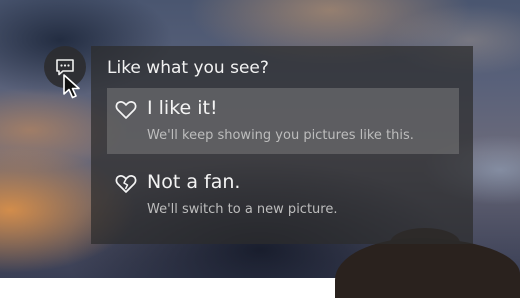  Describe the element at coordinates (188, 68) in the screenshot. I see `panel-title: Like what you see?` at that location.